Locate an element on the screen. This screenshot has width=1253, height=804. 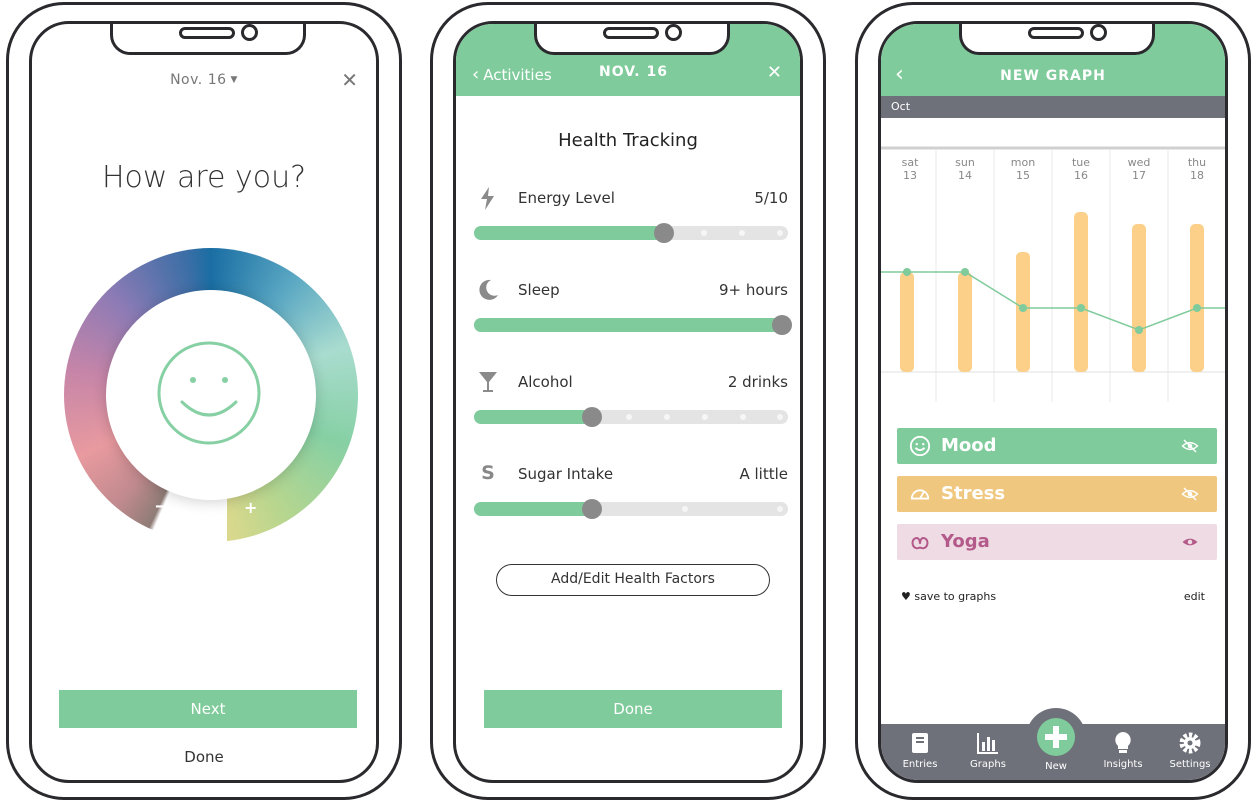
tab-entries: Entries is located at coordinates (920, 750).